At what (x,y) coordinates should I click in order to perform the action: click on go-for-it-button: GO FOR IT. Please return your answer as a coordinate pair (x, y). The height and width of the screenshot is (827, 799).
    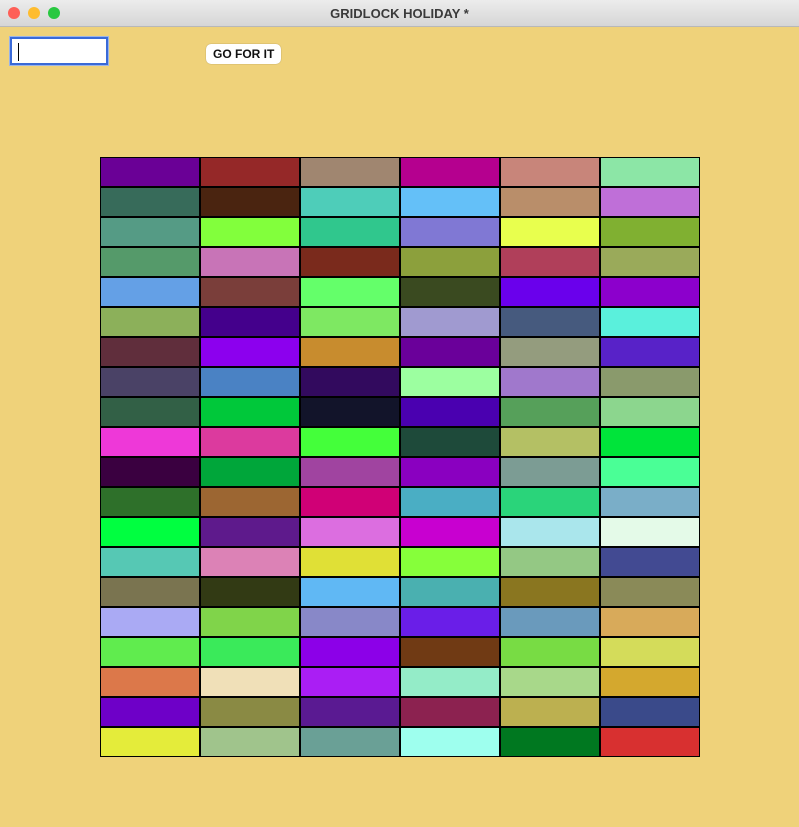
    Looking at the image, I should click on (244, 54).